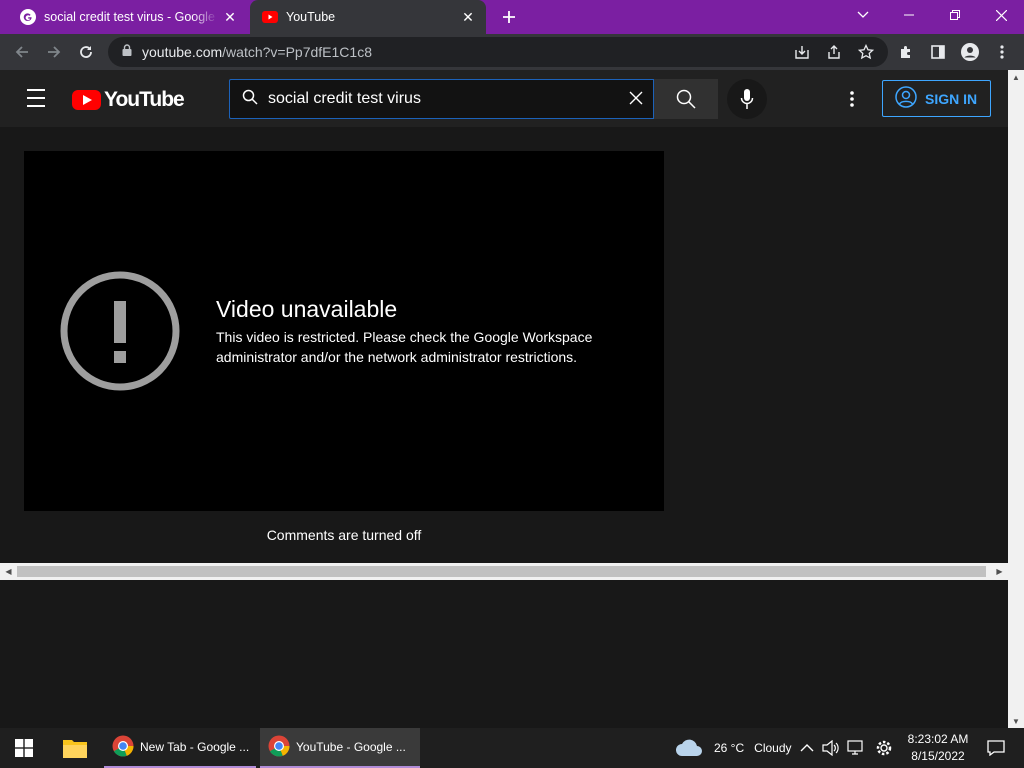 This screenshot has height=768, width=1024. I want to click on scroll-up-icon: ▲, so click(1016, 77).